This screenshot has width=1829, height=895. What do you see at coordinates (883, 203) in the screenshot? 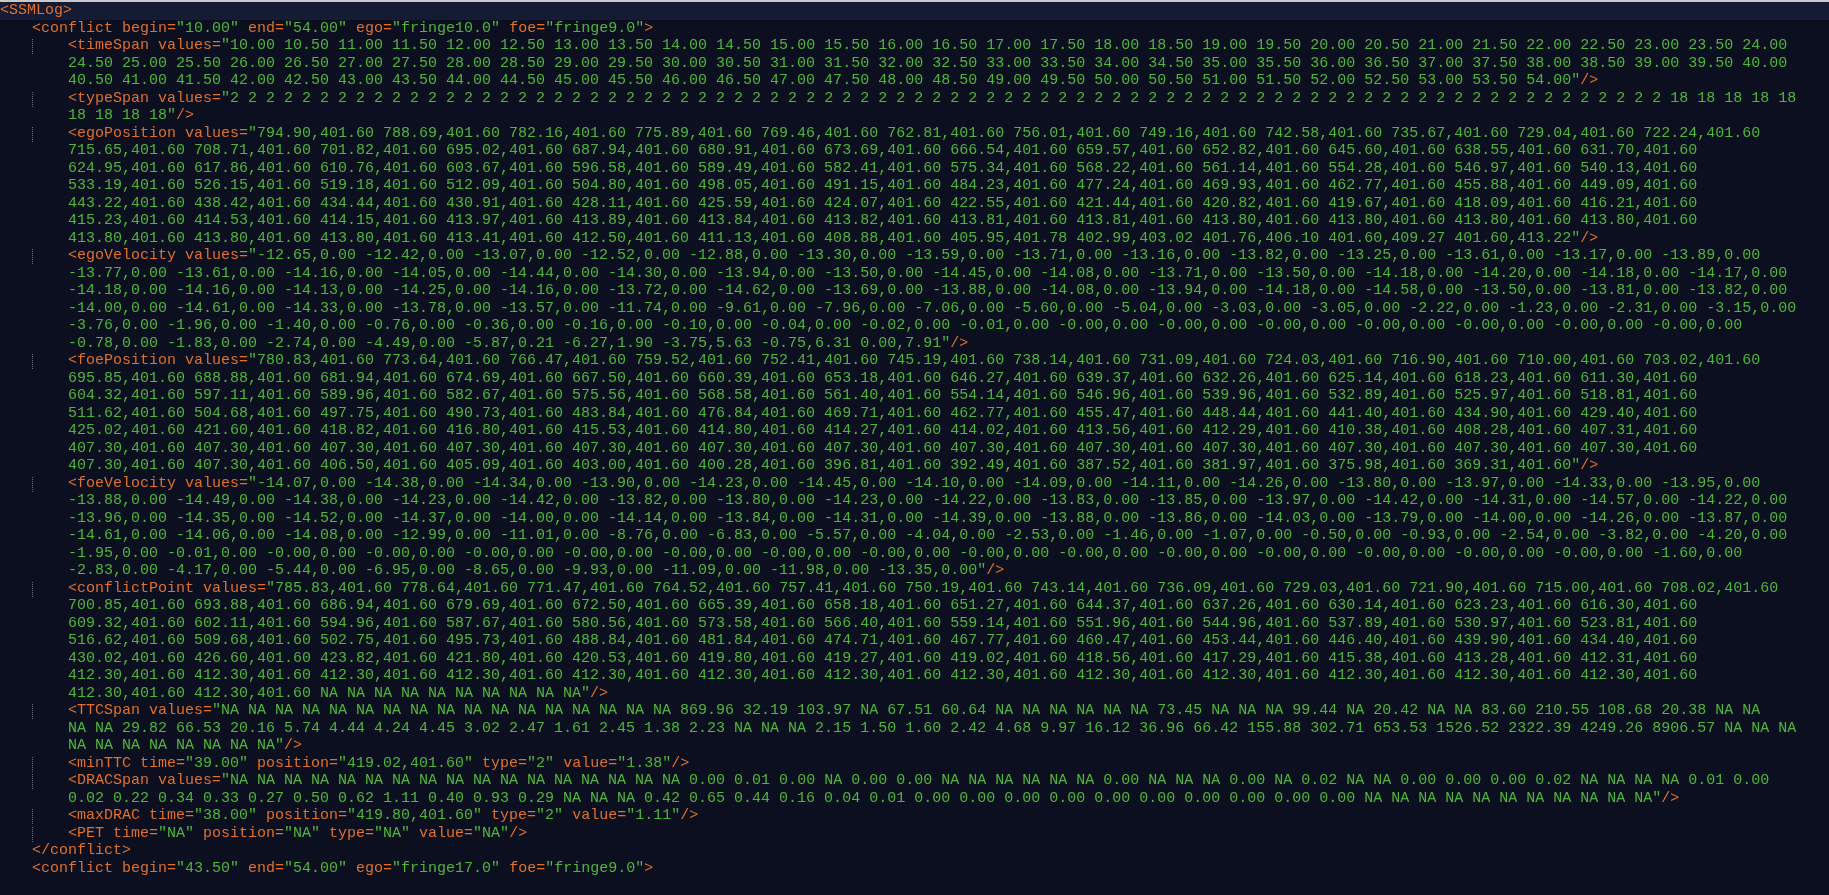
I see `code-line: 443.22,401.60 438.42,401.60 434.44,401.60 430.91,401.60 428.11,401.60 425.59,401.60 424.07,401.60 422.55,401.60 421.44,401.60 420.82,401.60 419.67,401.60 418.09,401.60 416.21,401.60` at bounding box center [883, 203].